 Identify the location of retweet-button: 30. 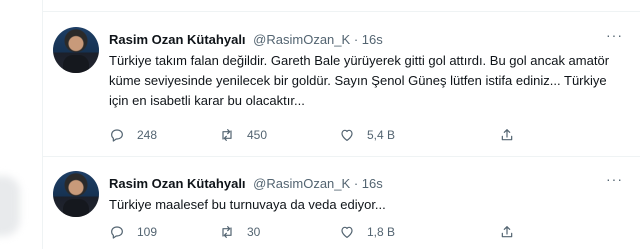
(239, 232).